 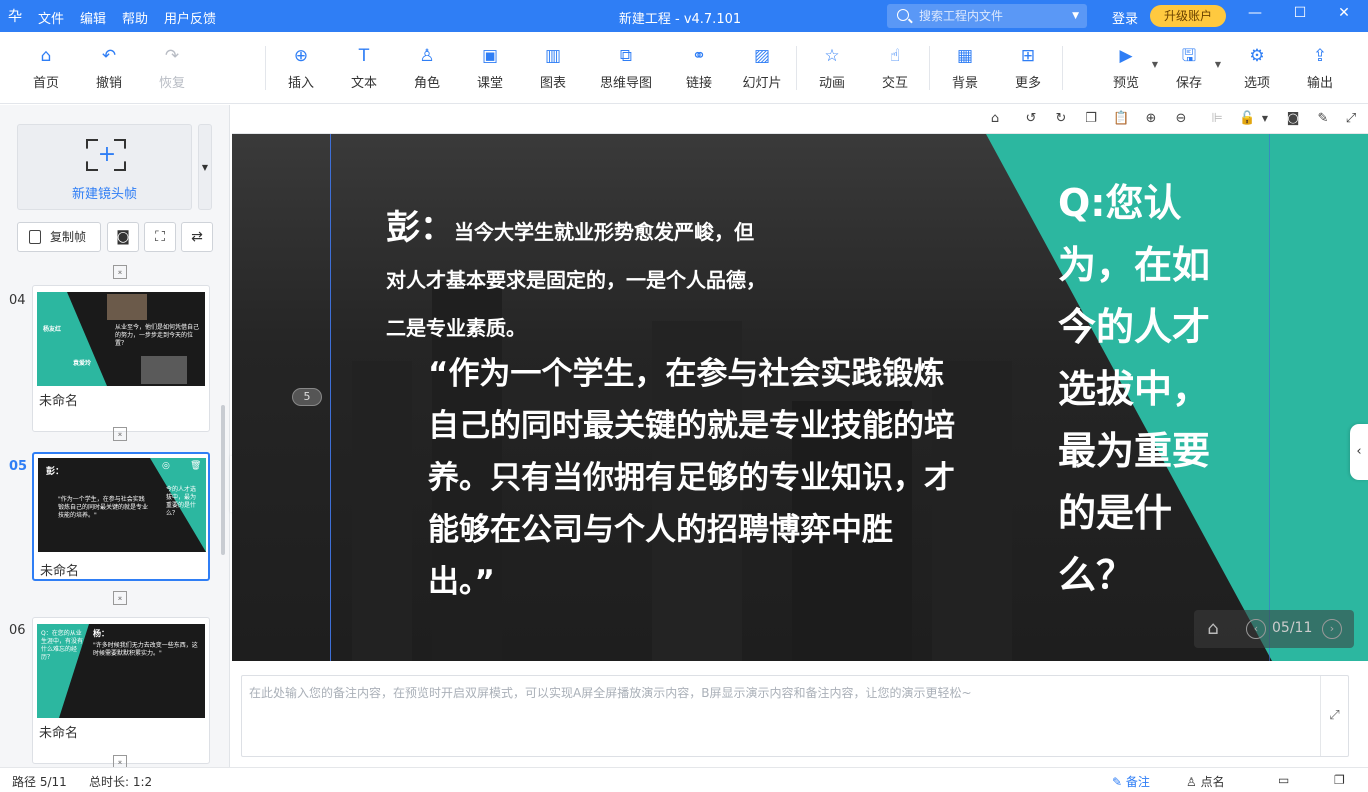 I want to click on slide-pager: ⌂ ‹ 05/11 ›, so click(x=1274, y=629).